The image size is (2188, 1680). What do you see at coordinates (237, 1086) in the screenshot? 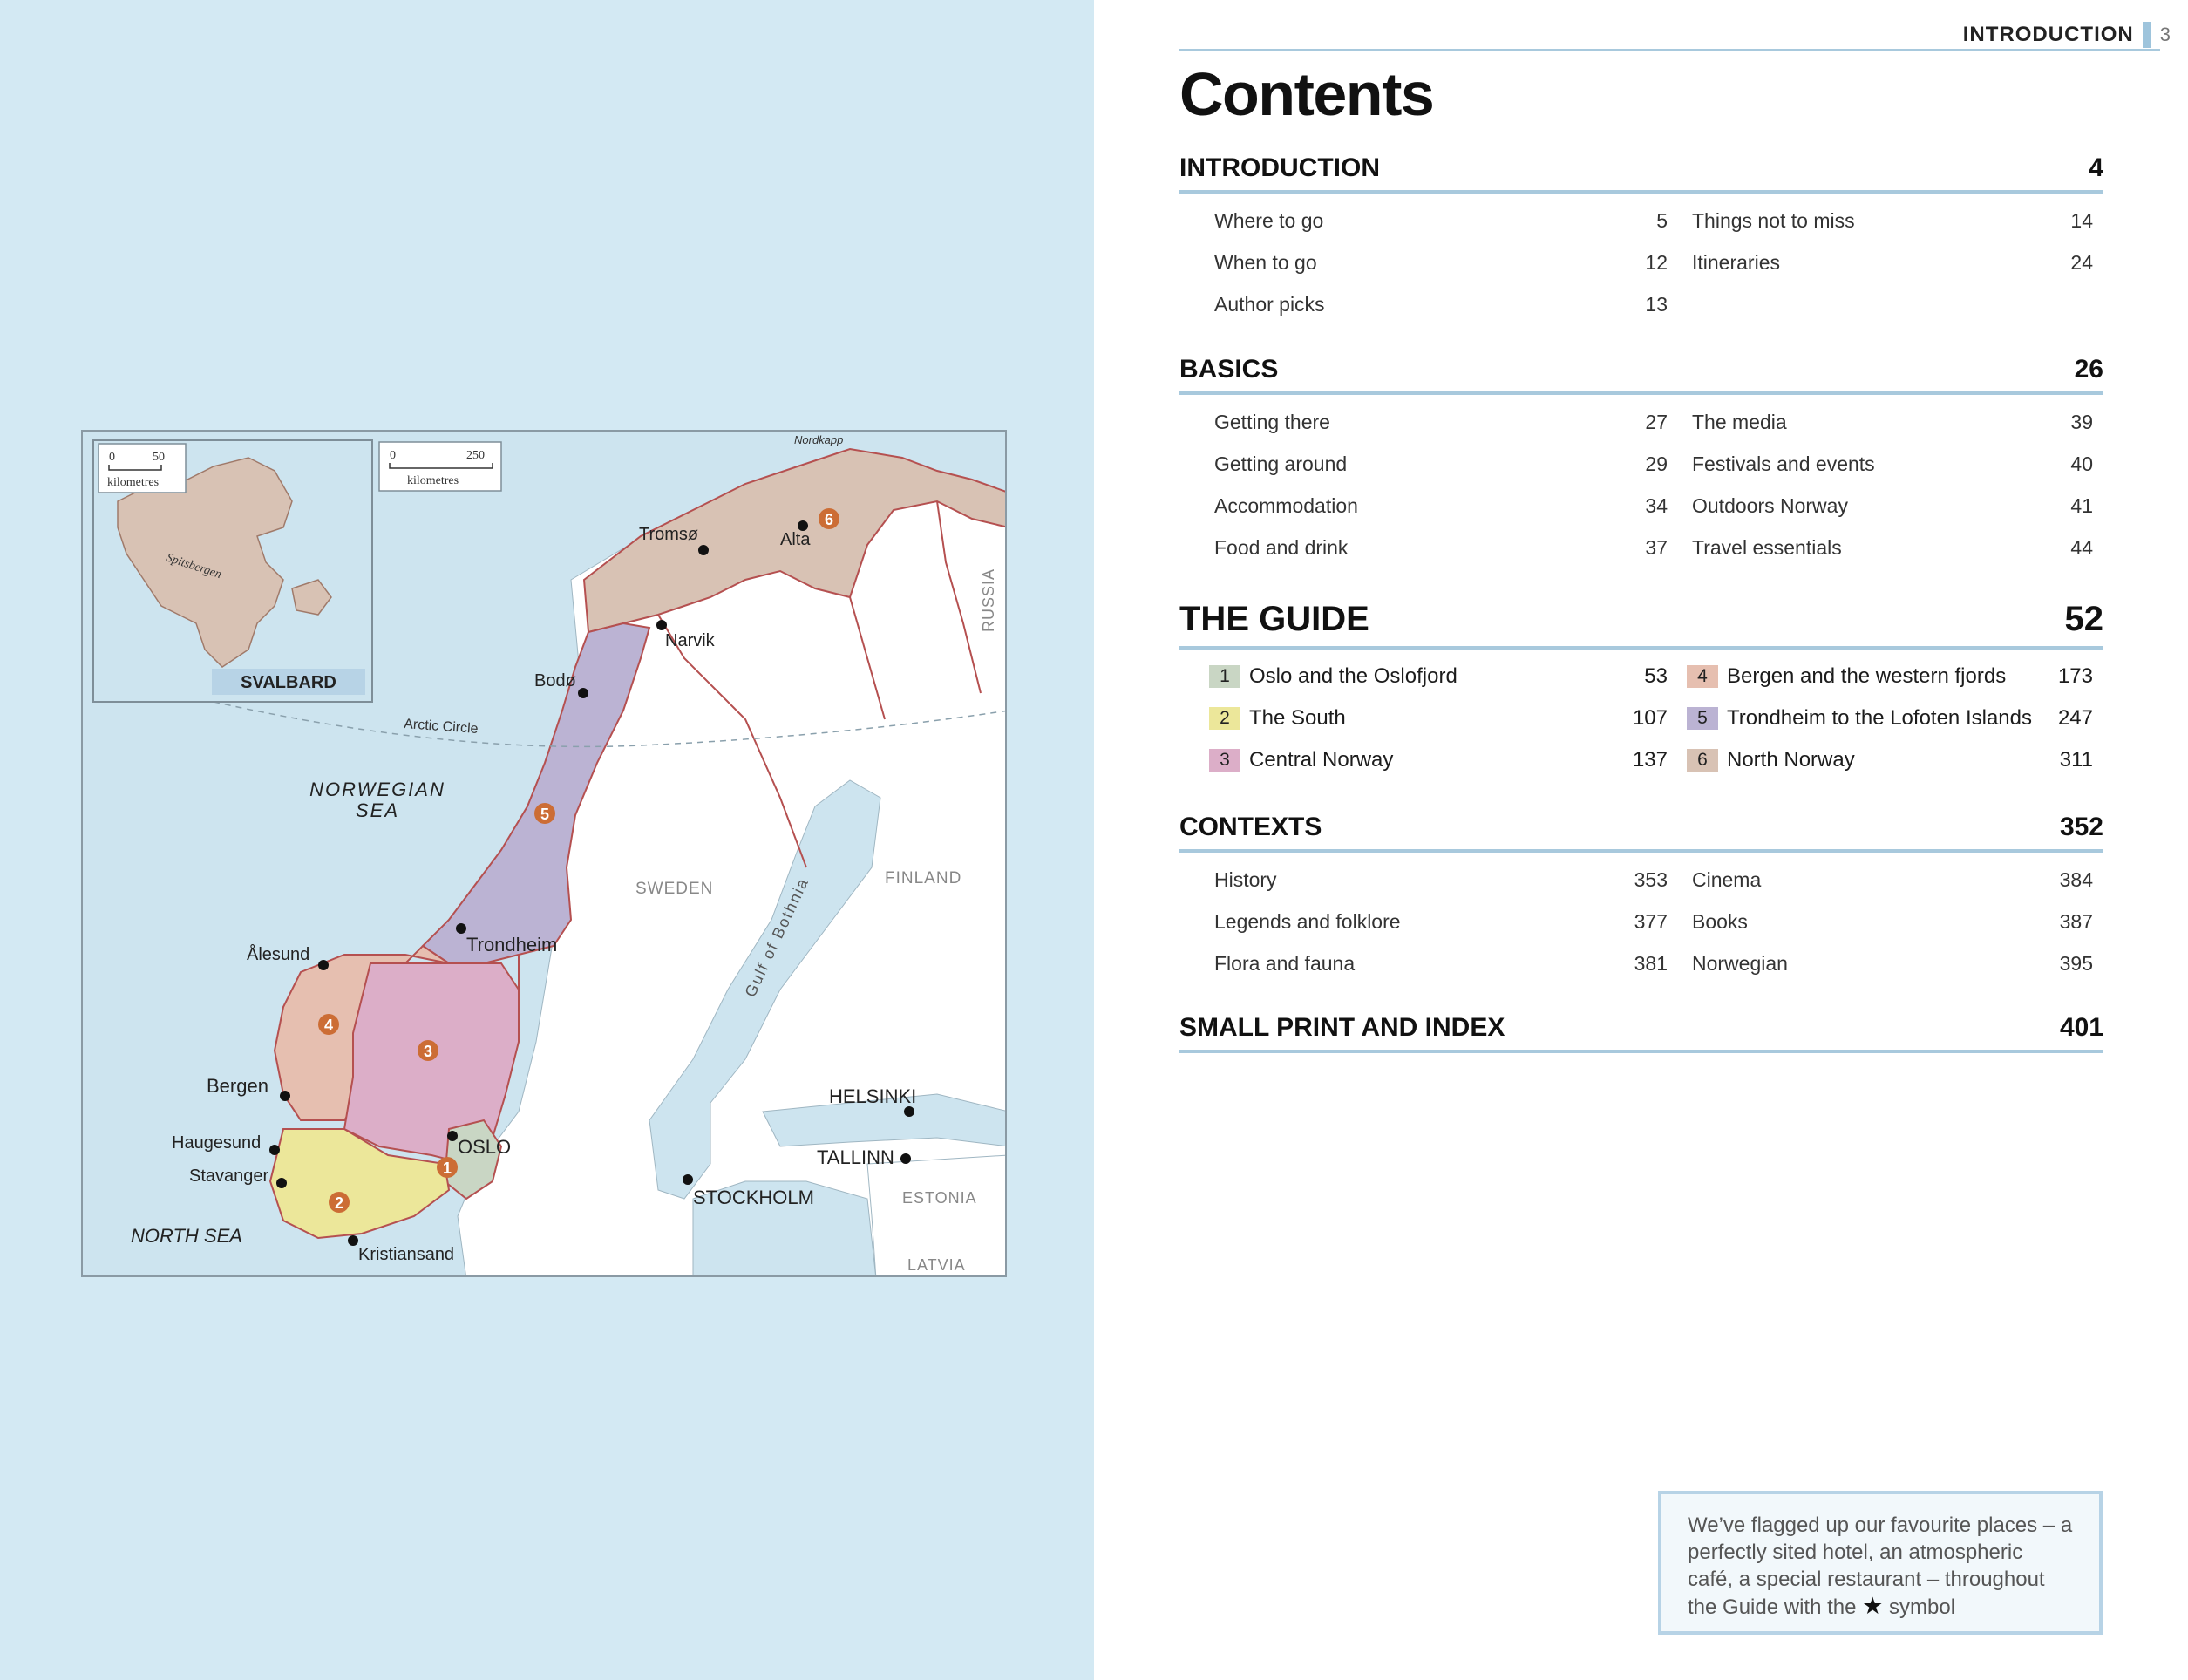
I see `city-bergen: Bergen` at bounding box center [237, 1086].